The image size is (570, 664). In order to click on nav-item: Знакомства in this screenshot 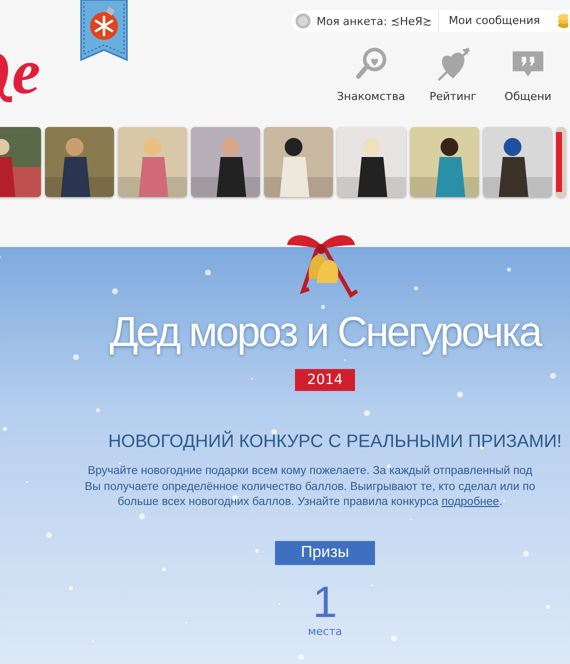, I will do `click(371, 74)`.